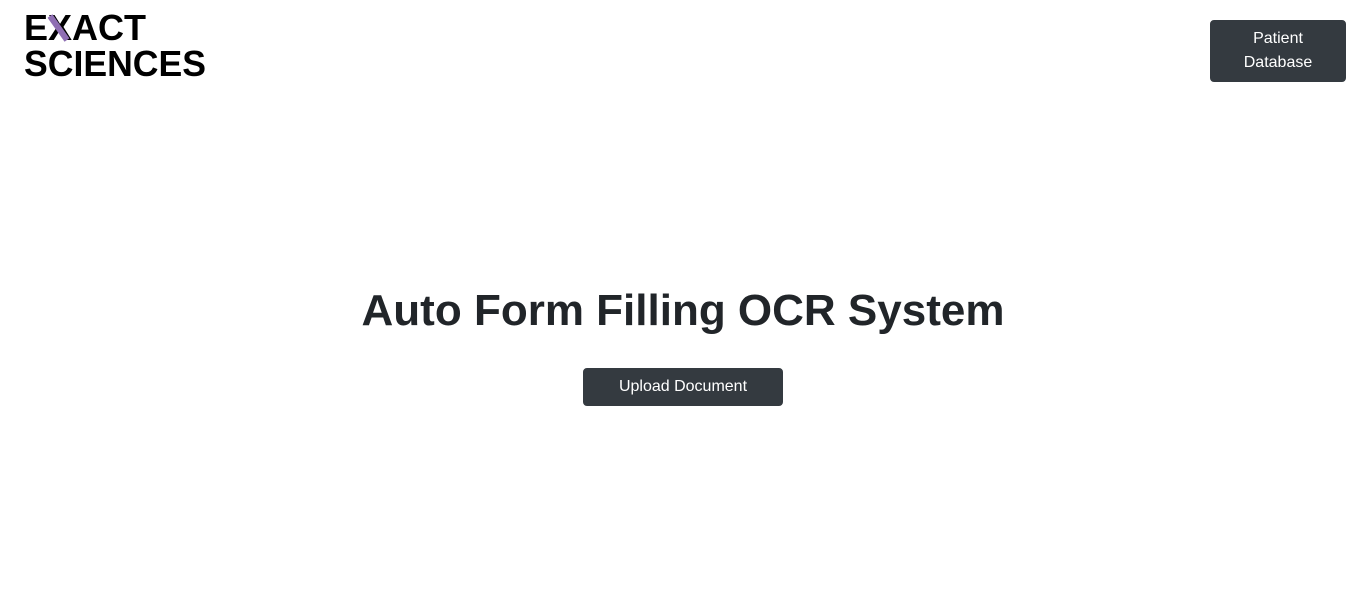 Image resolution: width=1366 pixels, height=616 pixels. I want to click on logo-graphic: EXACT SCIENCES, so click(115, 45).